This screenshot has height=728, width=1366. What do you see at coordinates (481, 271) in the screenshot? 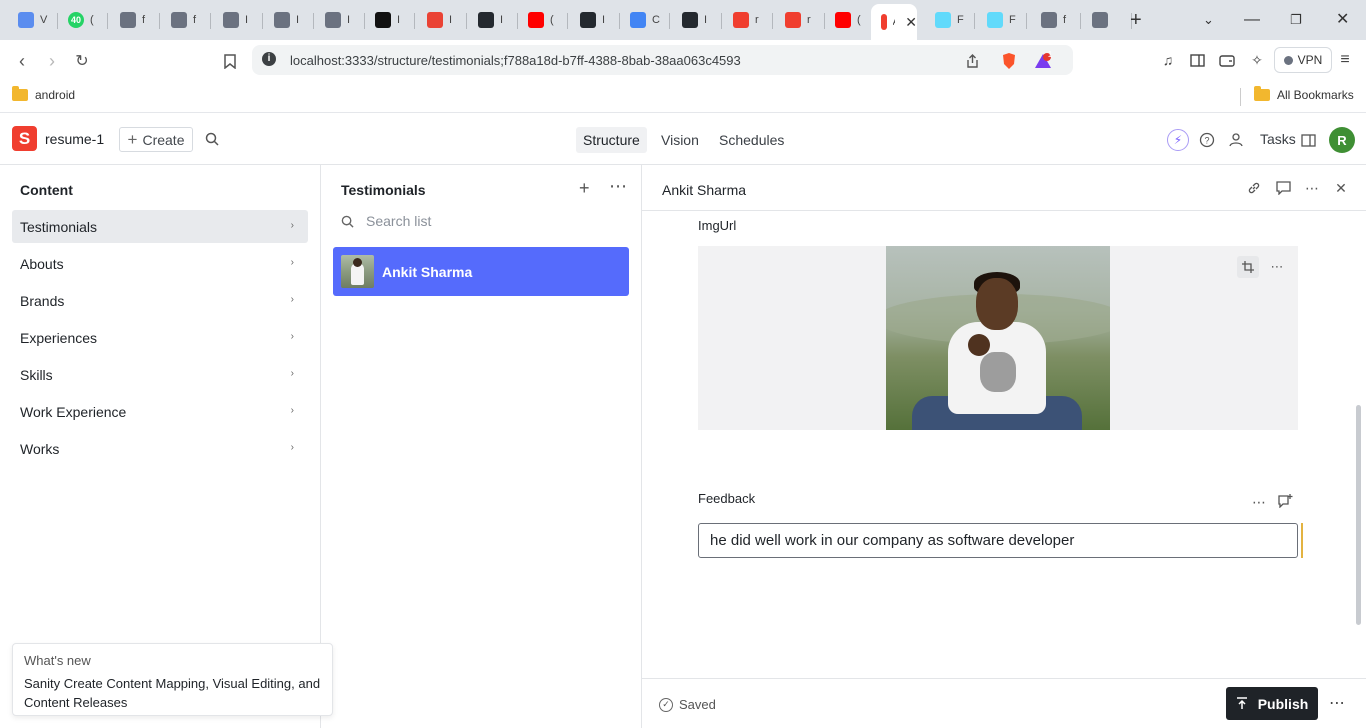
I see `list-item: Ankit Sharma` at bounding box center [481, 271].